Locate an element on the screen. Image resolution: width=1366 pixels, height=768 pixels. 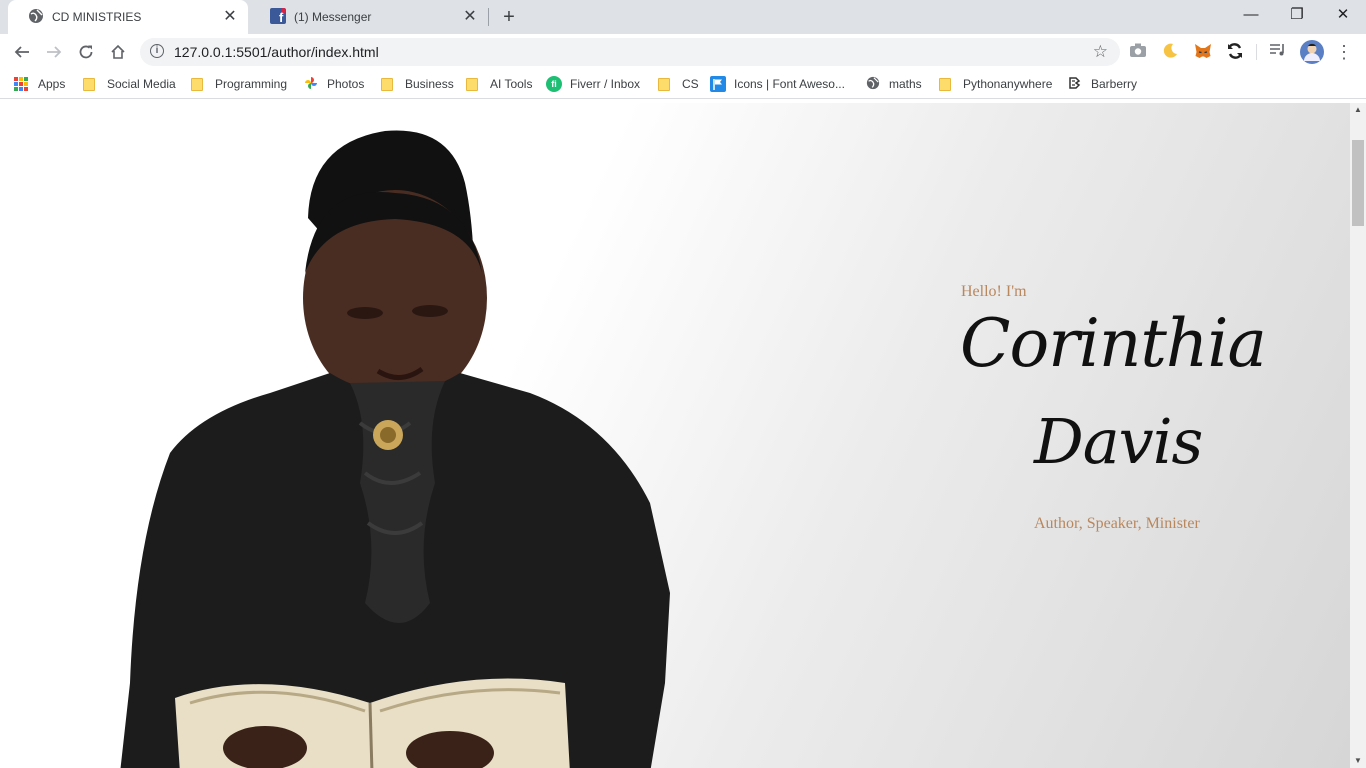
bookmark-label: Social Media is located at coordinates (141, 84).